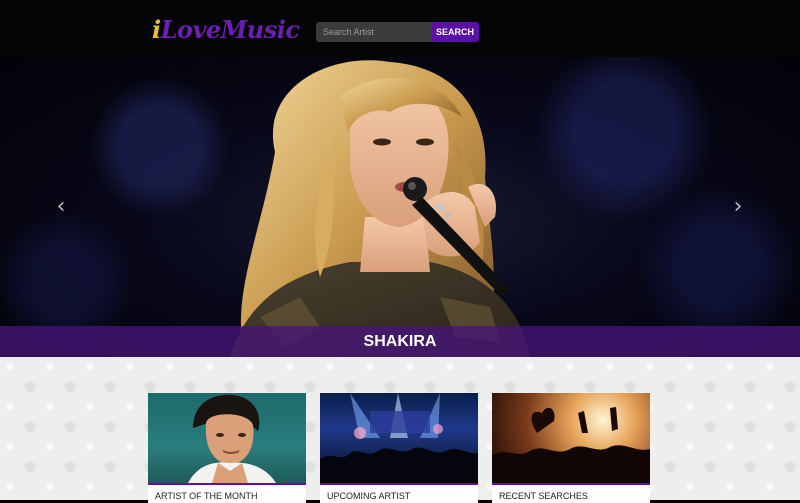 Image resolution: width=800 pixels, height=503 pixels. I want to click on crowd-hands-image, so click(571, 445).